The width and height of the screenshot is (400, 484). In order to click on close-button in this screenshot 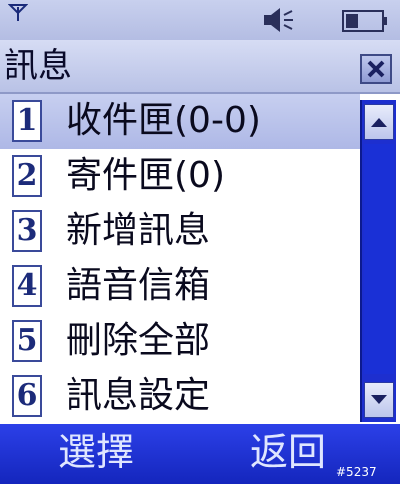, I will do `click(376, 69)`.